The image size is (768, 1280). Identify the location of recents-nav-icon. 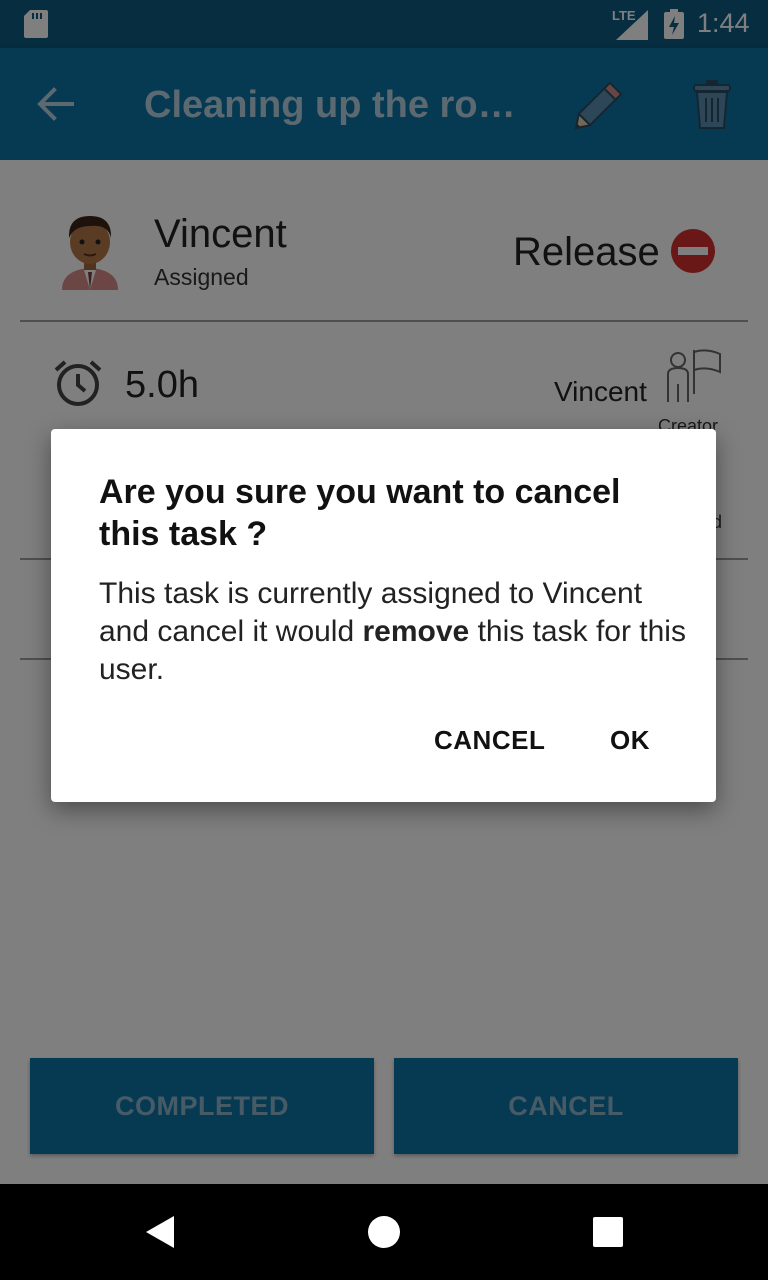
(608, 1234).